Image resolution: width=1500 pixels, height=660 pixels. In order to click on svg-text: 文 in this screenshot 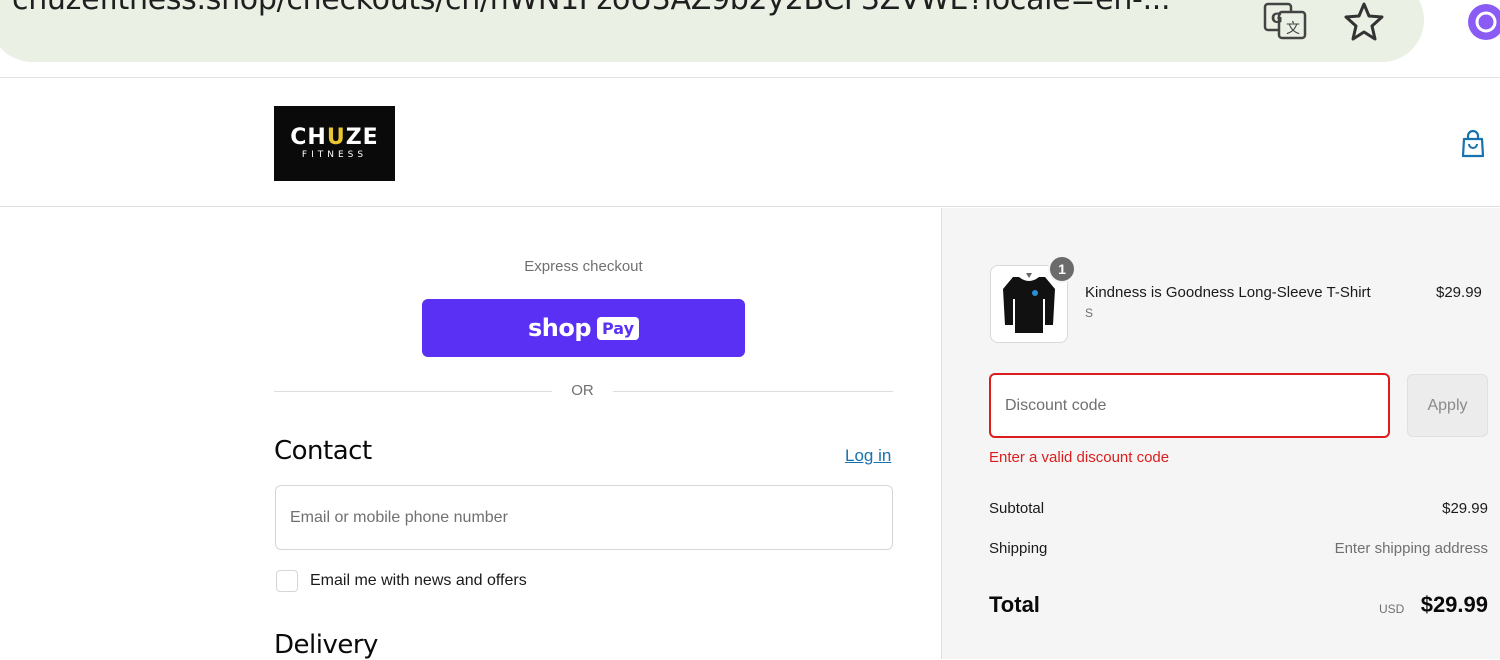, I will do `click(1293, 29)`.